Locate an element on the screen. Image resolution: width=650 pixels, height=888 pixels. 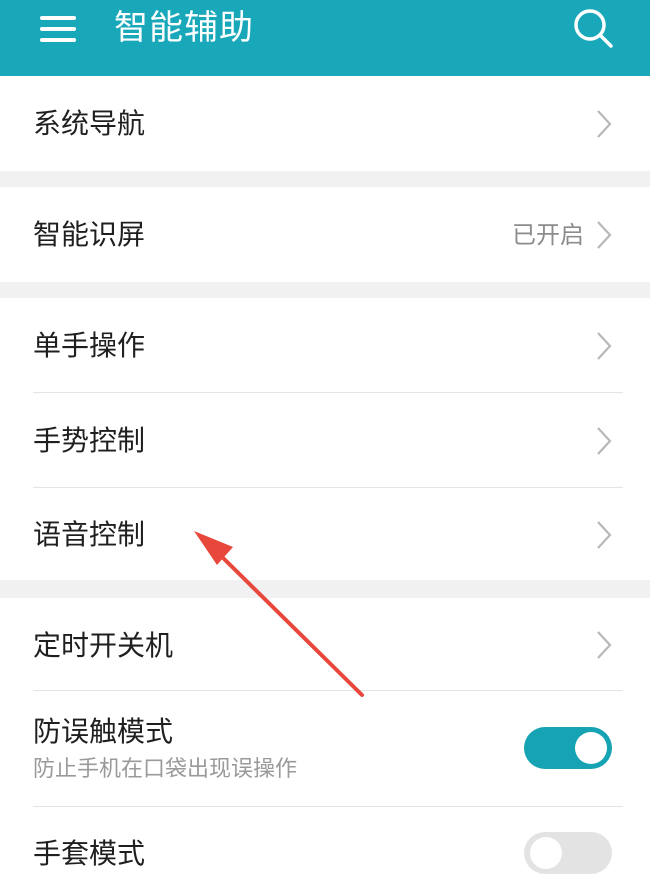
row-smart-screen-recognition: 智能识屏 已开启 is located at coordinates (325, 234).